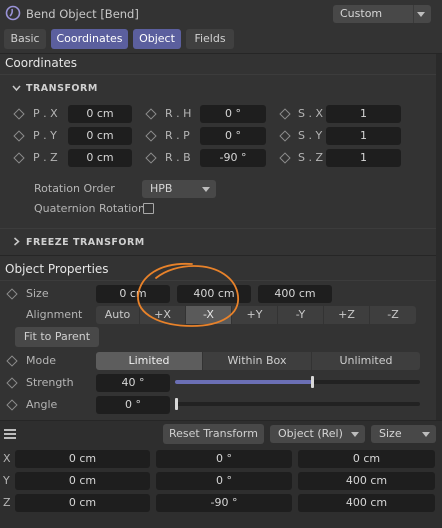 The image size is (442, 528). What do you see at coordinates (310, 433) in the screenshot?
I see `coordinate-mode-value: Object (Rel)` at bounding box center [310, 433].